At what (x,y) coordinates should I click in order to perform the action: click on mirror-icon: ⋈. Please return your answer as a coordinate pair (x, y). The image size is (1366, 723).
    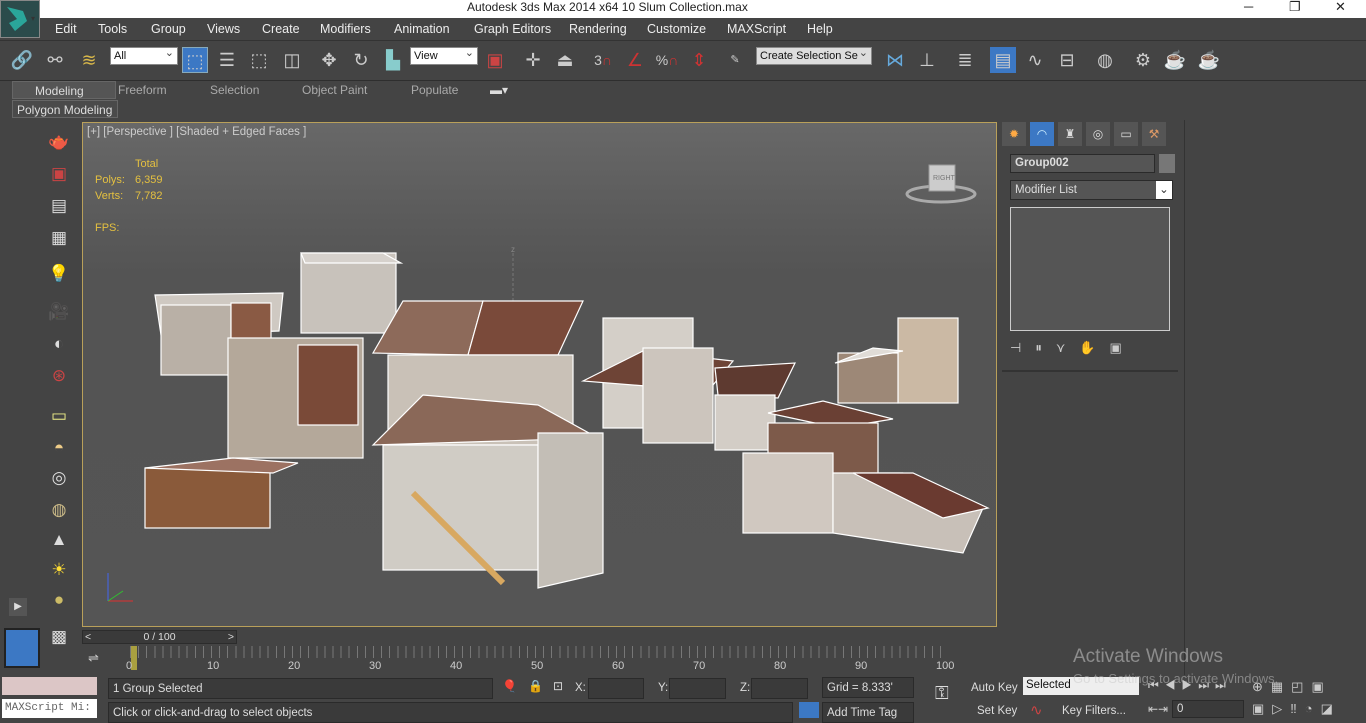
    Looking at the image, I should click on (895, 60).